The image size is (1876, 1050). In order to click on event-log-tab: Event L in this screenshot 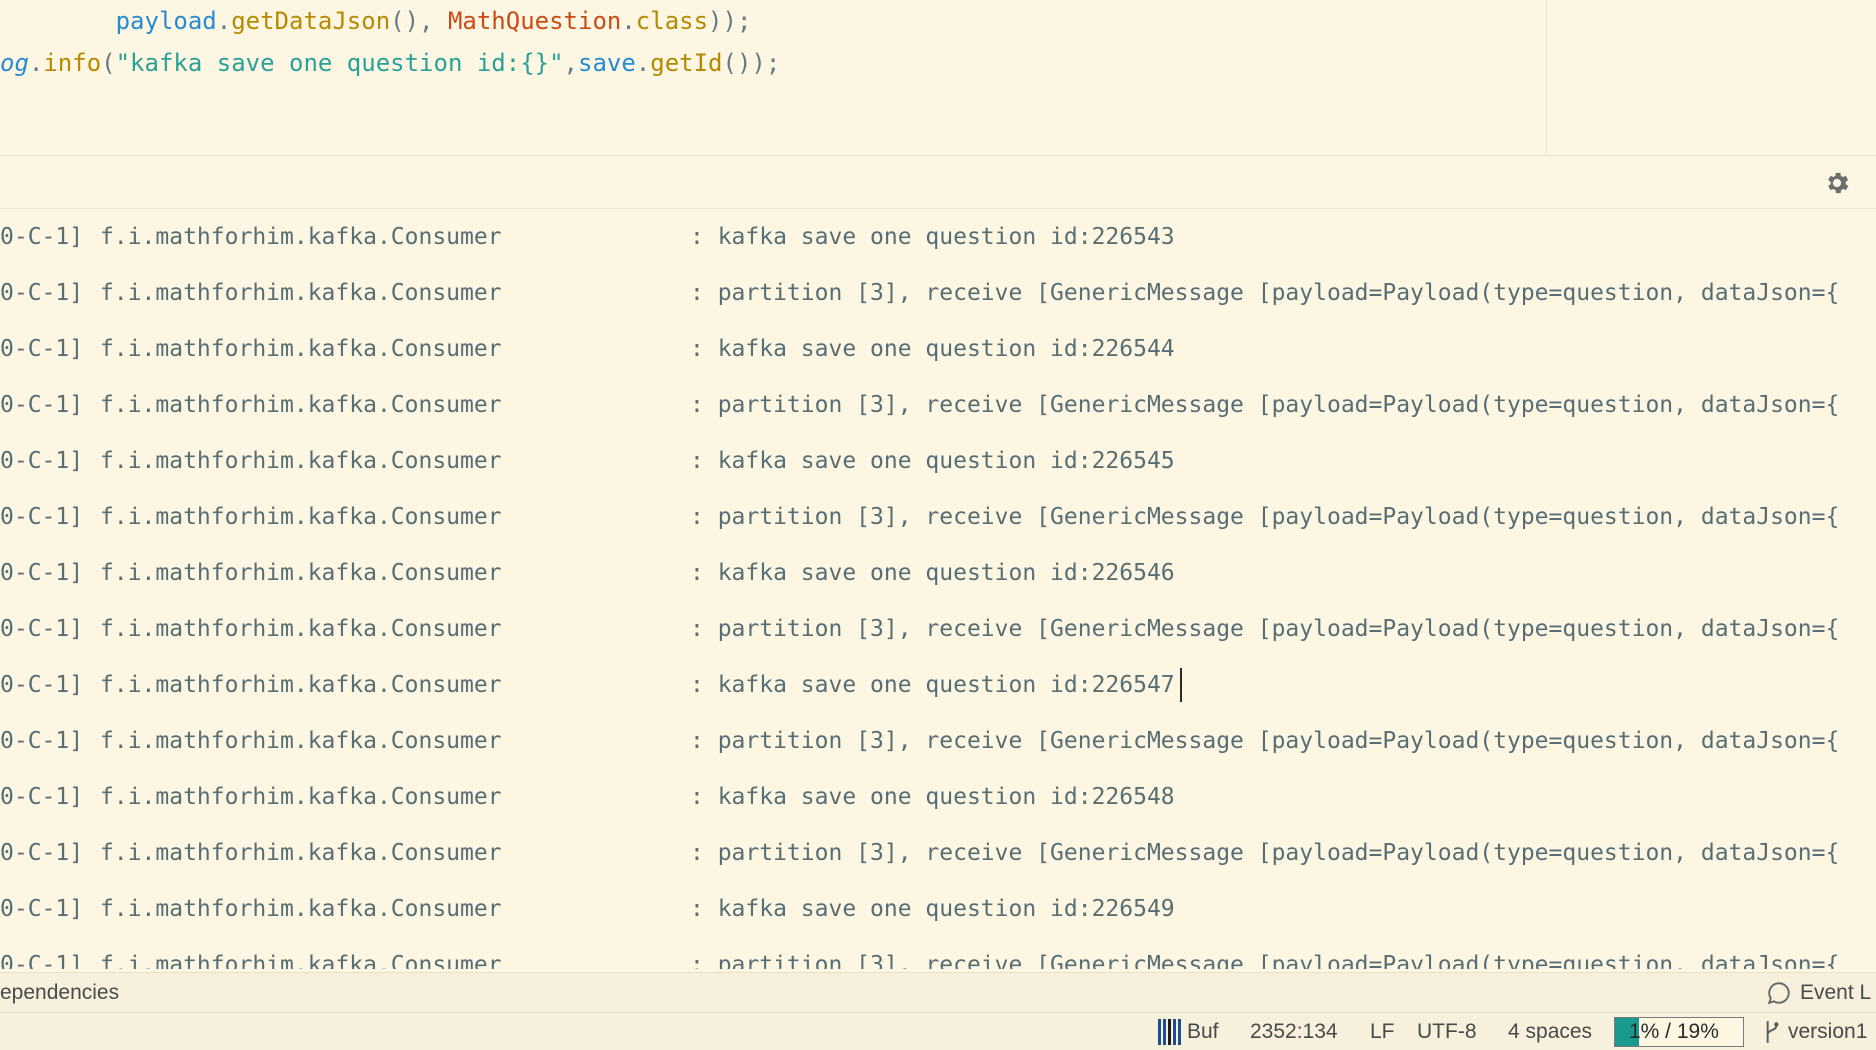, I will do `click(1818, 993)`.